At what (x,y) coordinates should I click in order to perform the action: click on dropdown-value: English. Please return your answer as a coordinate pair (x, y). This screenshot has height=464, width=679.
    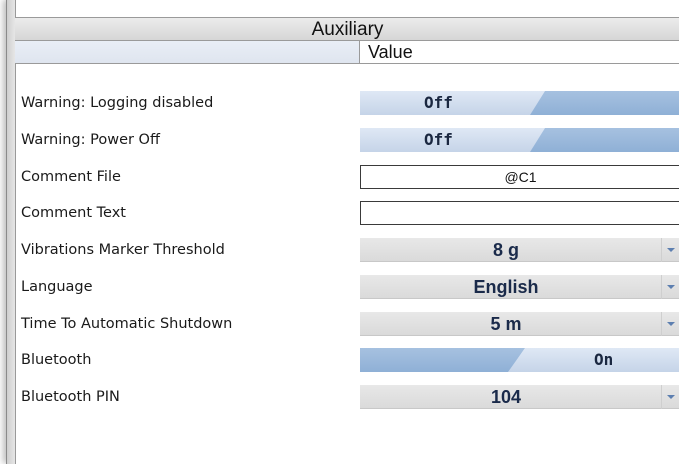
    Looking at the image, I should click on (506, 287).